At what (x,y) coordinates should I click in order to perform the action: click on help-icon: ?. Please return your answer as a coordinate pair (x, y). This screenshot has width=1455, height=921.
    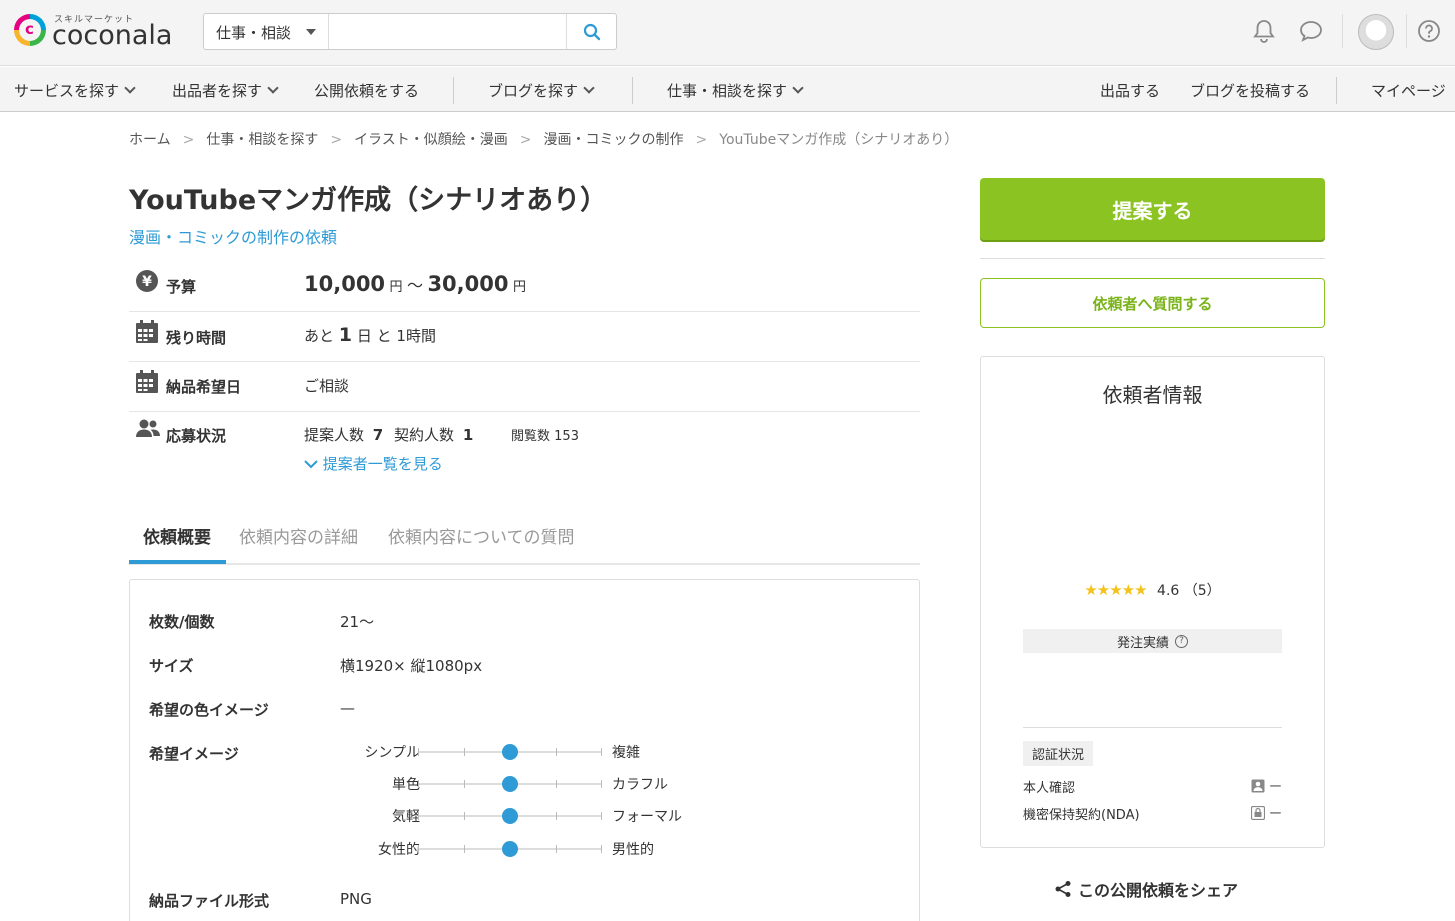
    Looking at the image, I should click on (1181, 641).